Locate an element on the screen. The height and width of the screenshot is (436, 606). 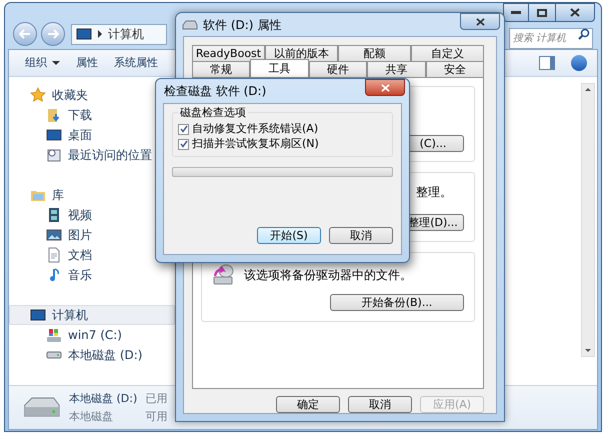
download-folder-icon is located at coordinates (54, 115).